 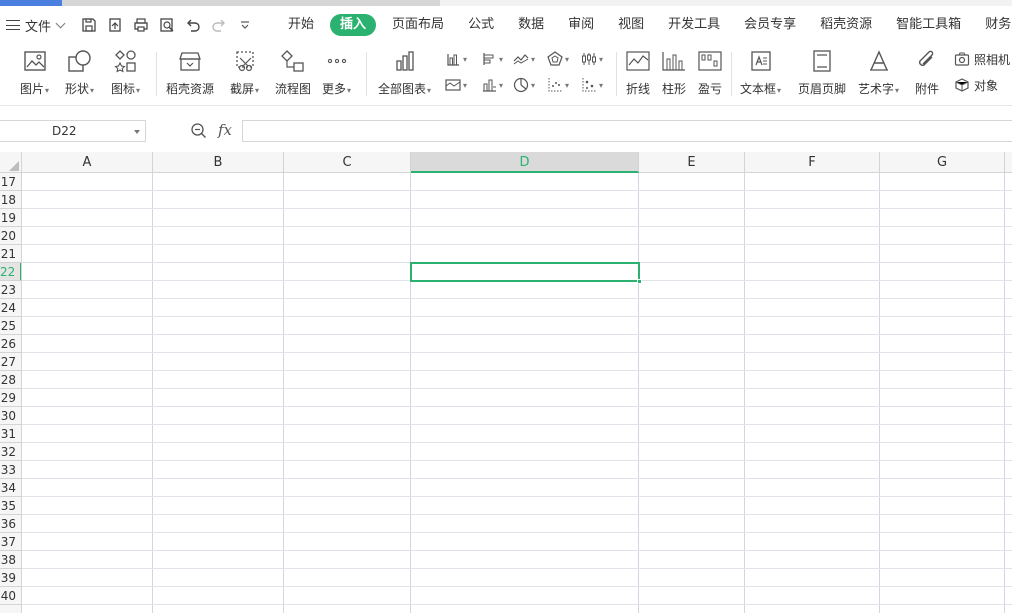 I want to click on row-header: 39, so click(x=10, y=578).